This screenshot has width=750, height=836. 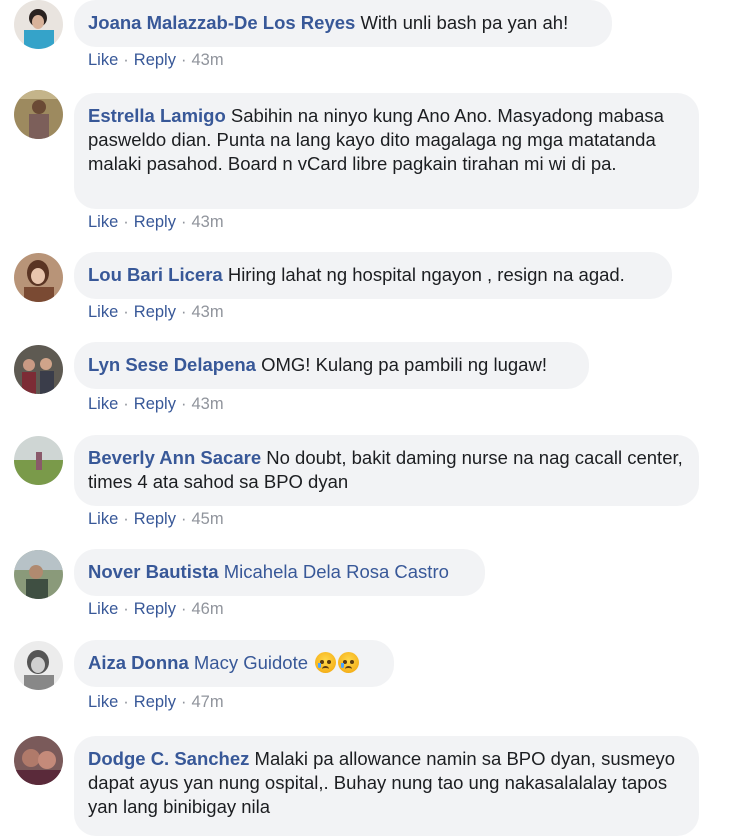 What do you see at coordinates (404, 364) in the screenshot?
I see `comment-text: OMG! Kulang pa pambili ng lugaw!` at bounding box center [404, 364].